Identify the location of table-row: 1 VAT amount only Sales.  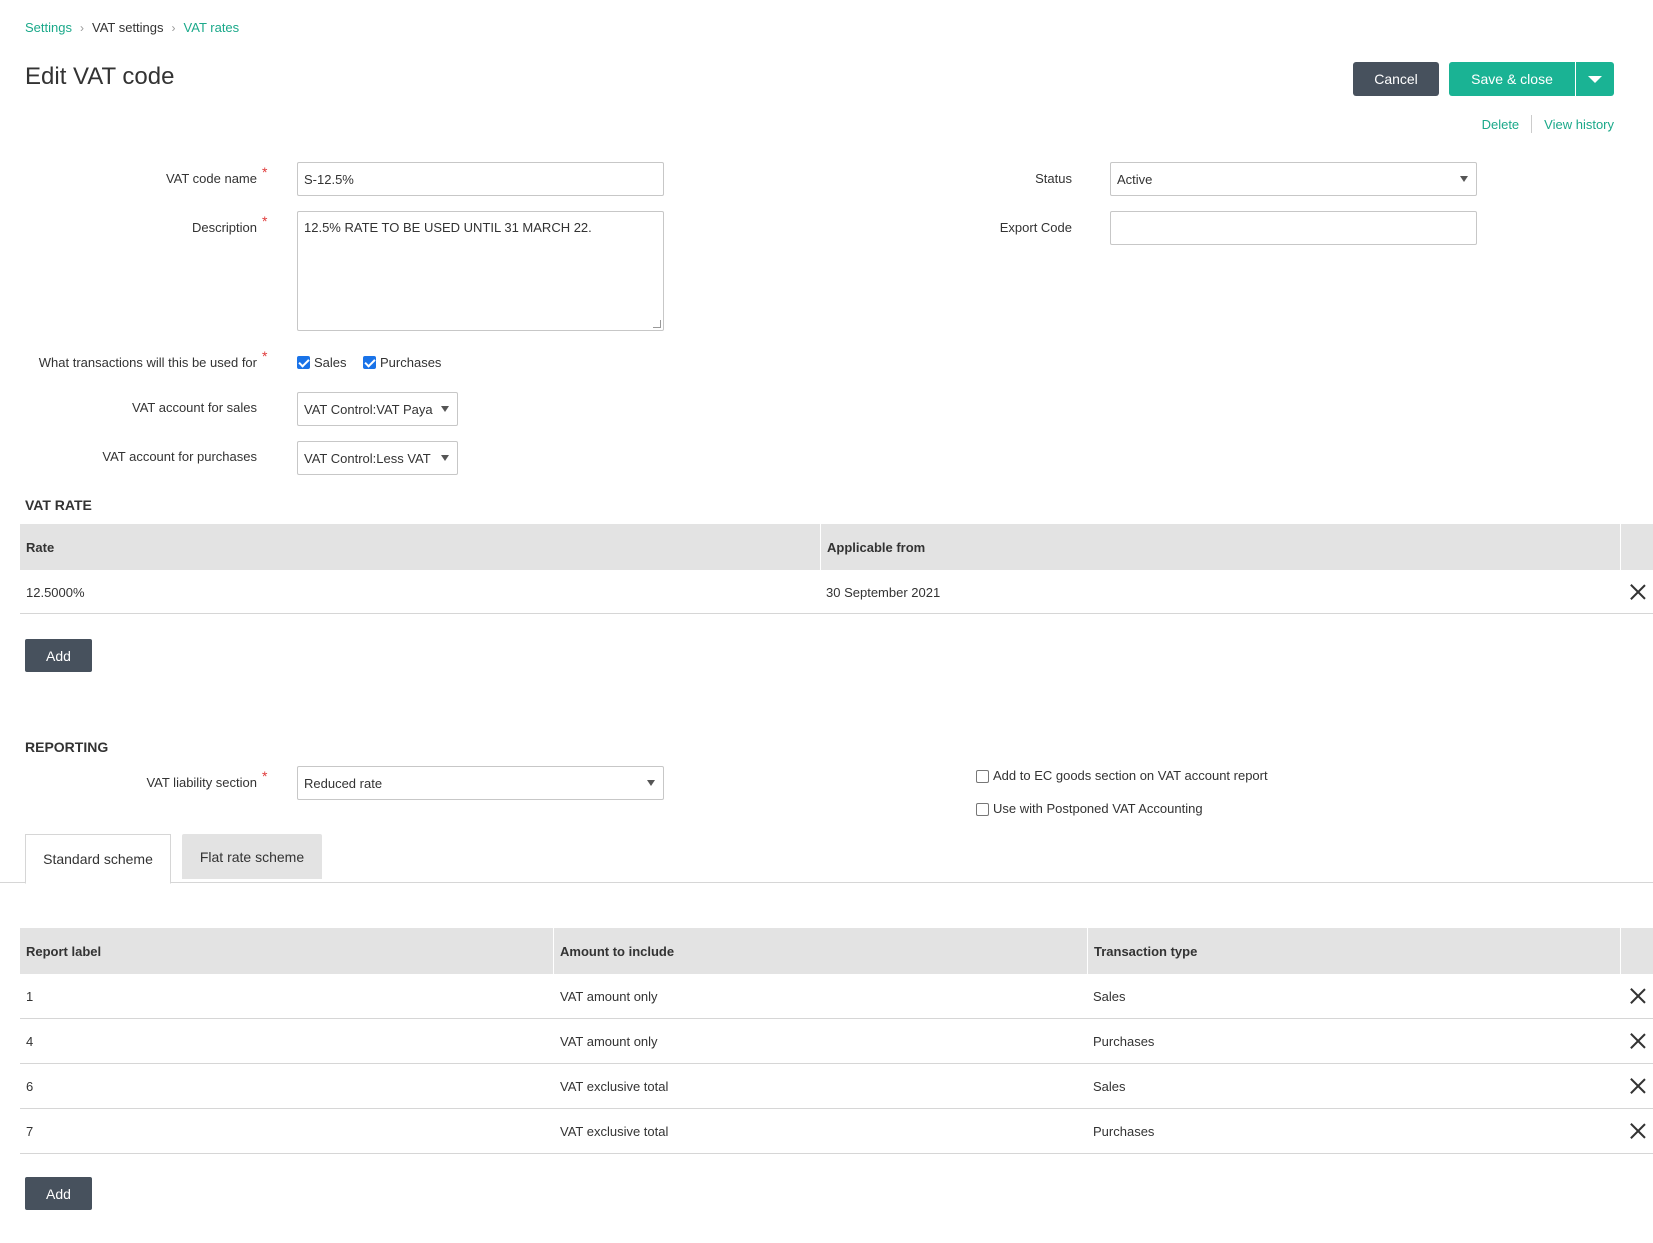
(836, 996).